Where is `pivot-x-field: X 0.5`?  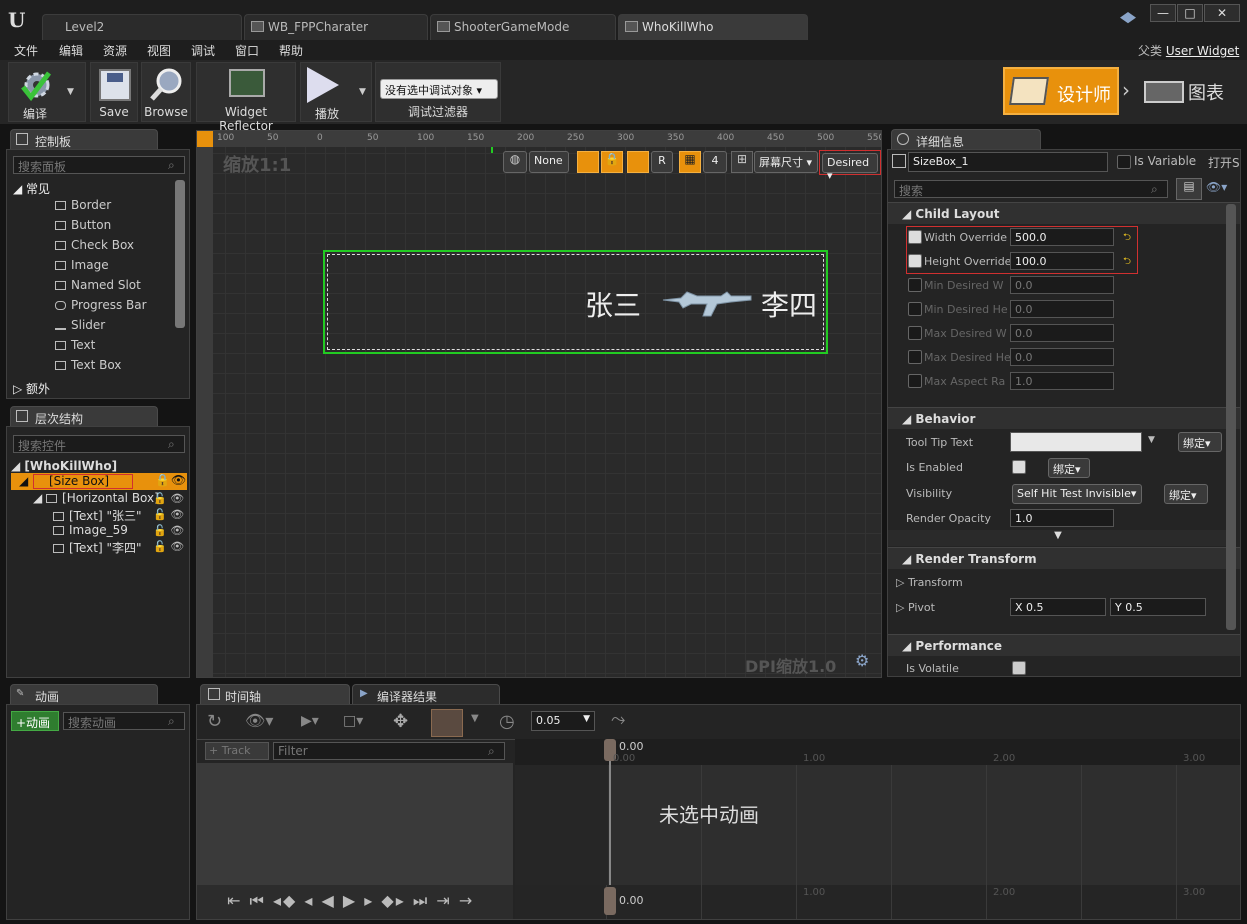
pivot-x-field: X 0.5 is located at coordinates (1058, 607).